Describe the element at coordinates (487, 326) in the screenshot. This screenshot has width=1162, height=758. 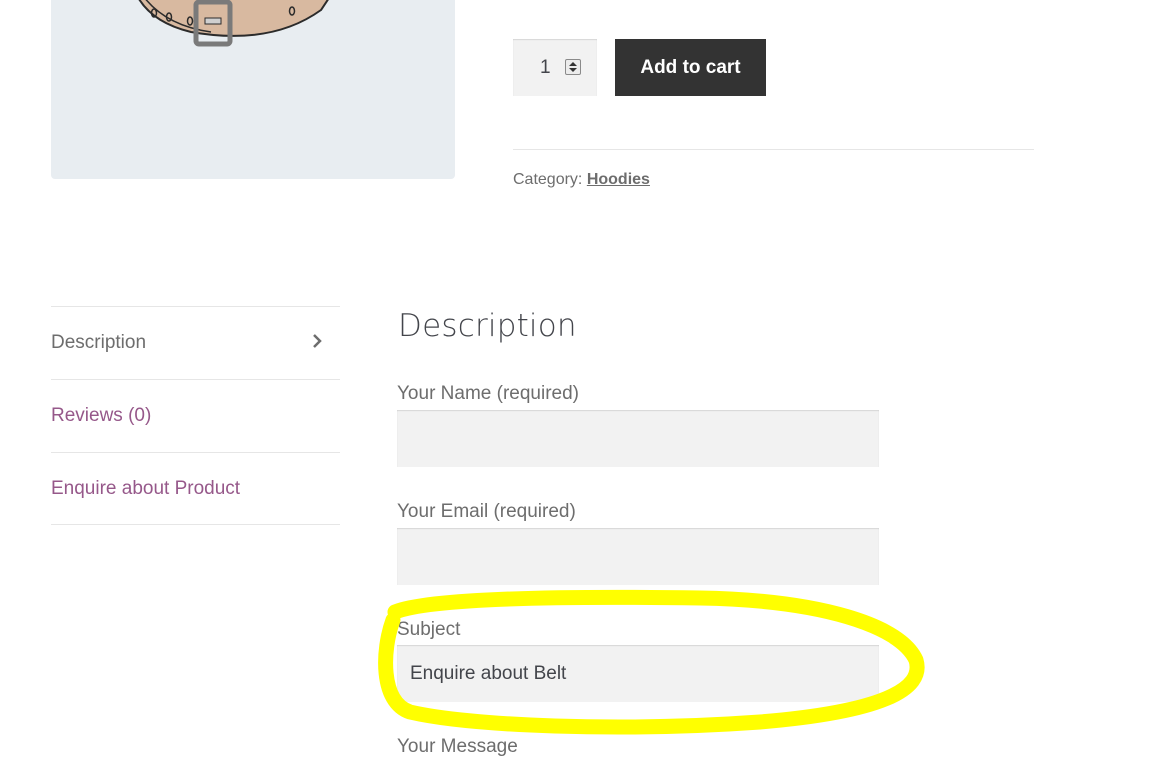
I see `panel-title: Description` at that location.